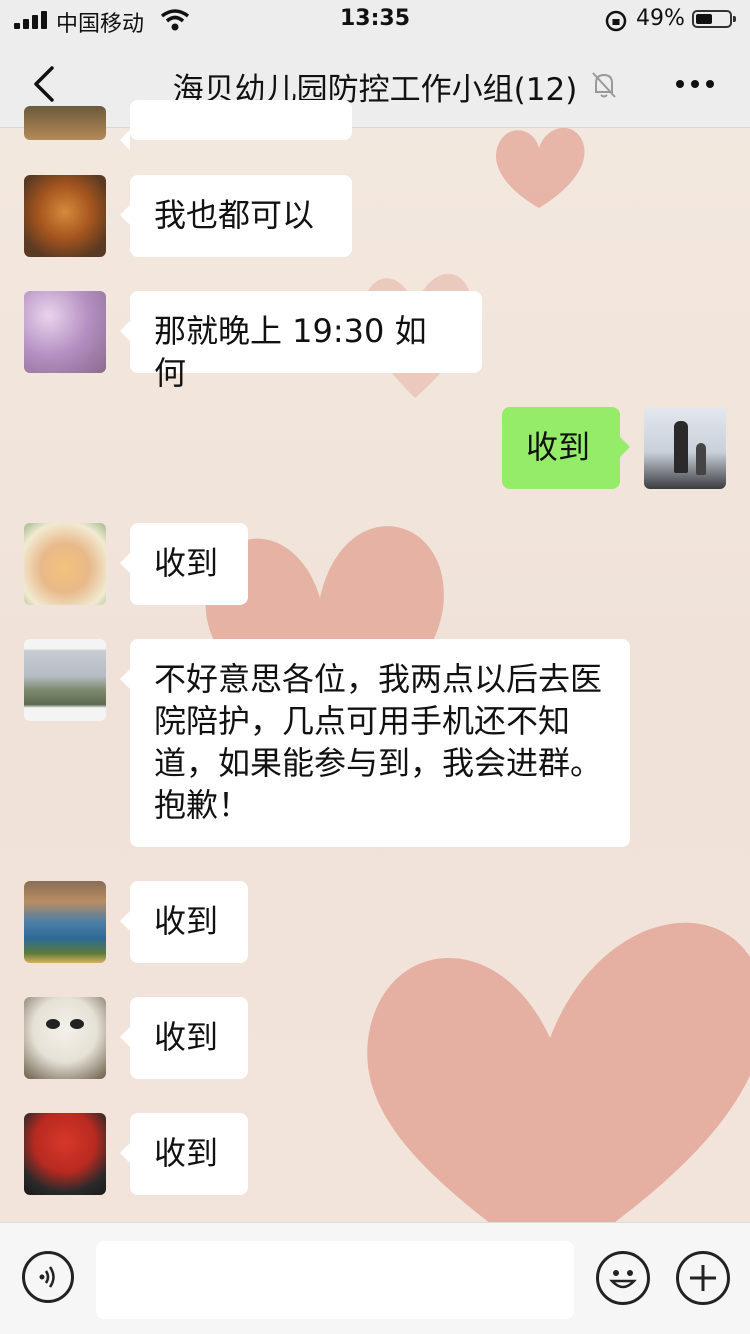  What do you see at coordinates (616, 21) in the screenshot?
I see `rotation-lock-icon` at bounding box center [616, 21].